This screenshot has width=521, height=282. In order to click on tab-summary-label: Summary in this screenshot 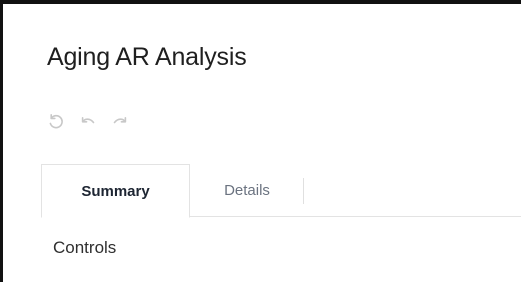, I will do `click(115, 191)`.